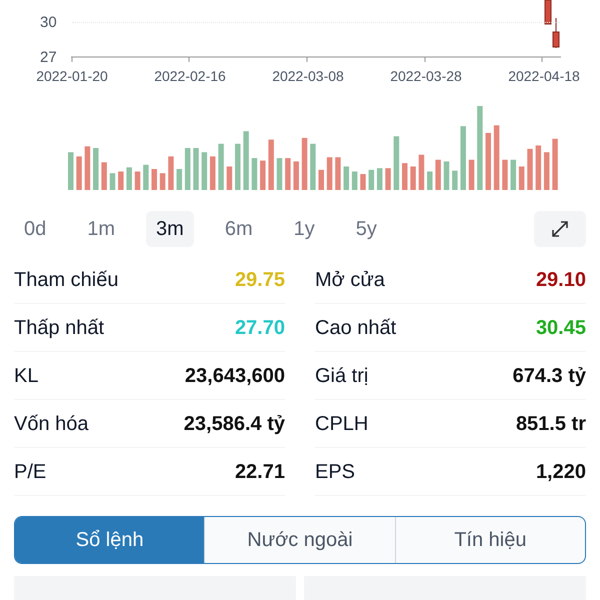 This screenshot has height=600, width=600. Describe the element at coordinates (51, 424) in the screenshot. I see `stat-label: Vốn hóa` at that location.